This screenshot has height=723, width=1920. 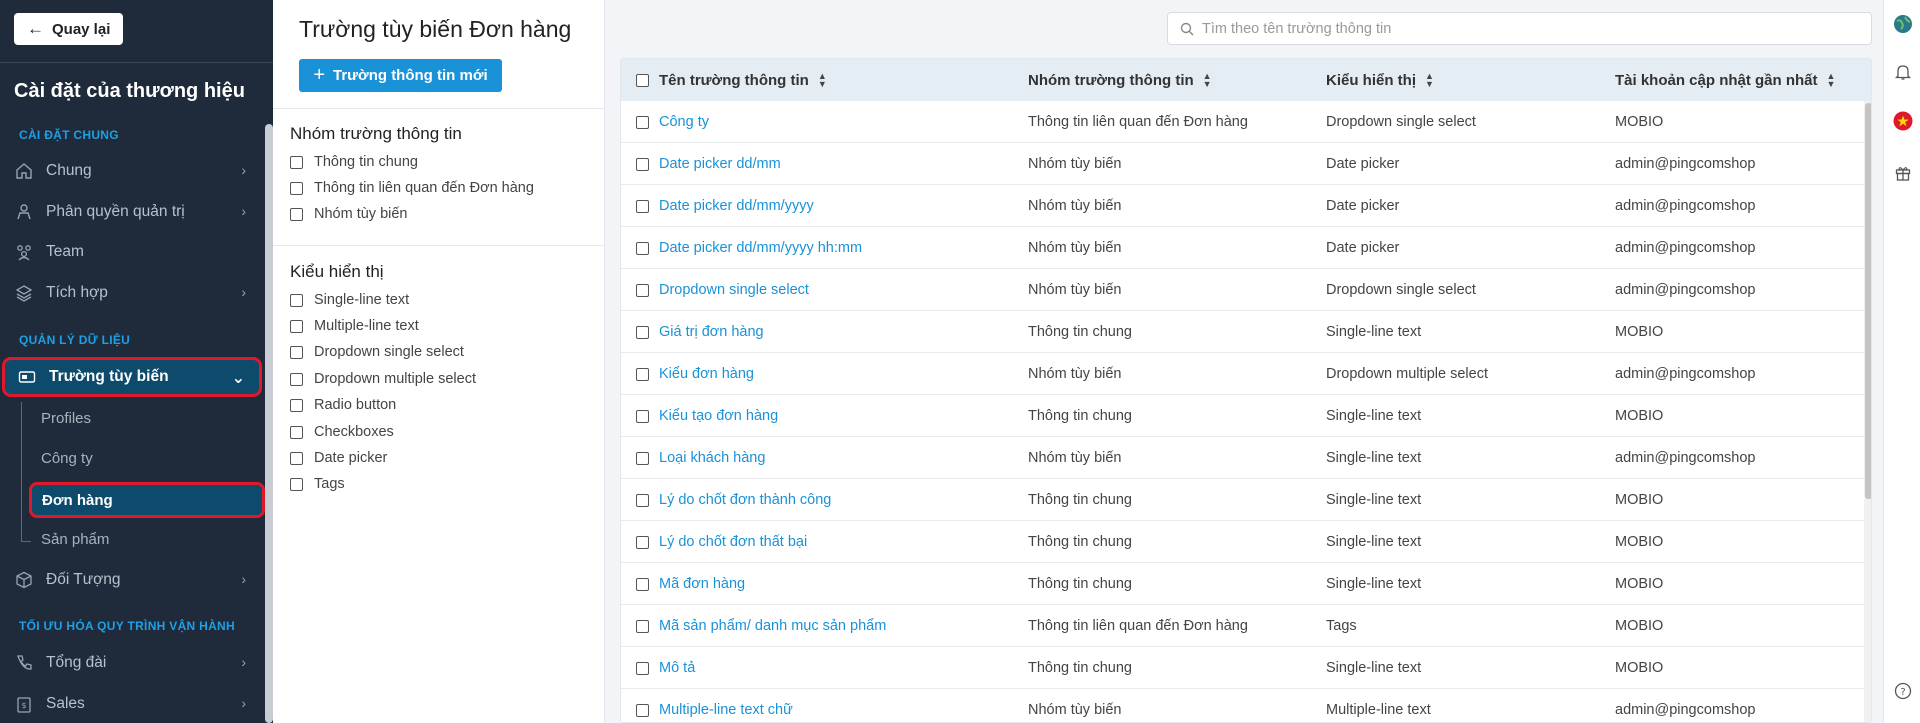 What do you see at coordinates (132, 293) in the screenshot?
I see `sidebar-item-tich-hop: Tích hợp ›` at bounding box center [132, 293].